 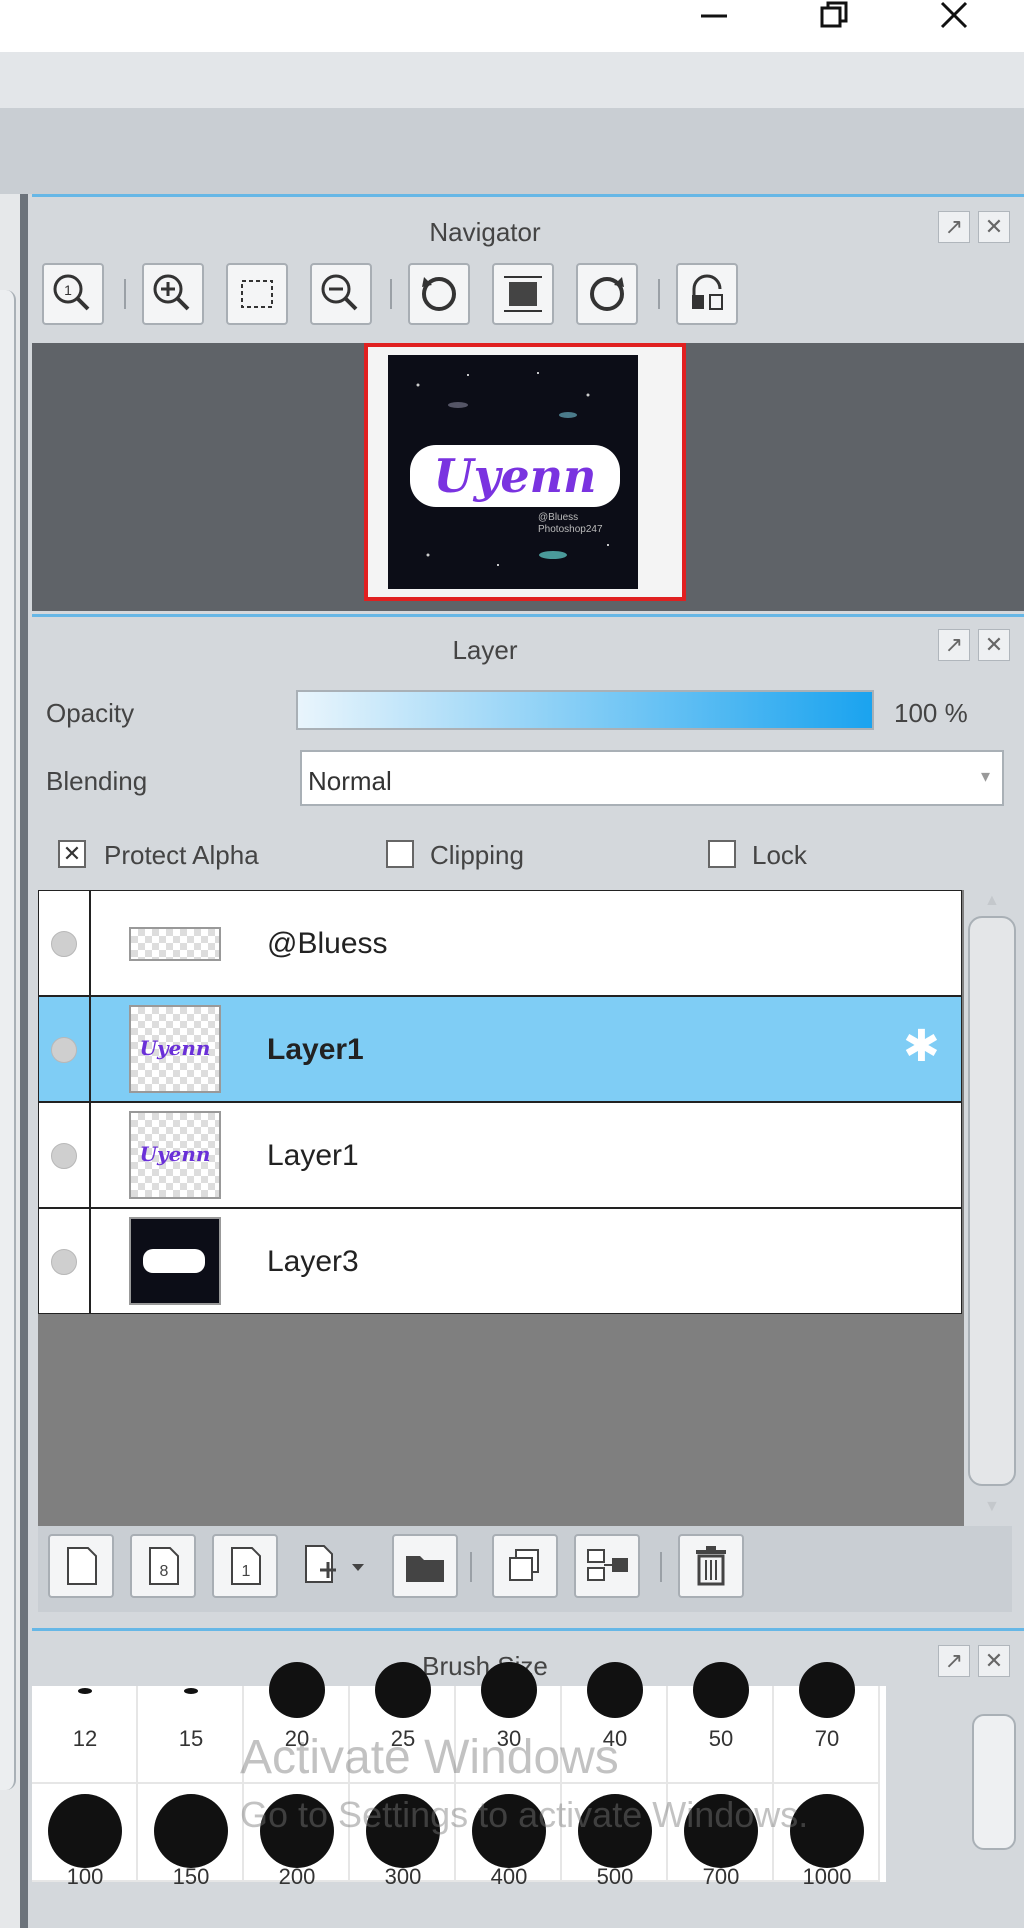 What do you see at coordinates (558, 517) in the screenshot?
I see `artwork-handle-1: @Bluess` at bounding box center [558, 517].